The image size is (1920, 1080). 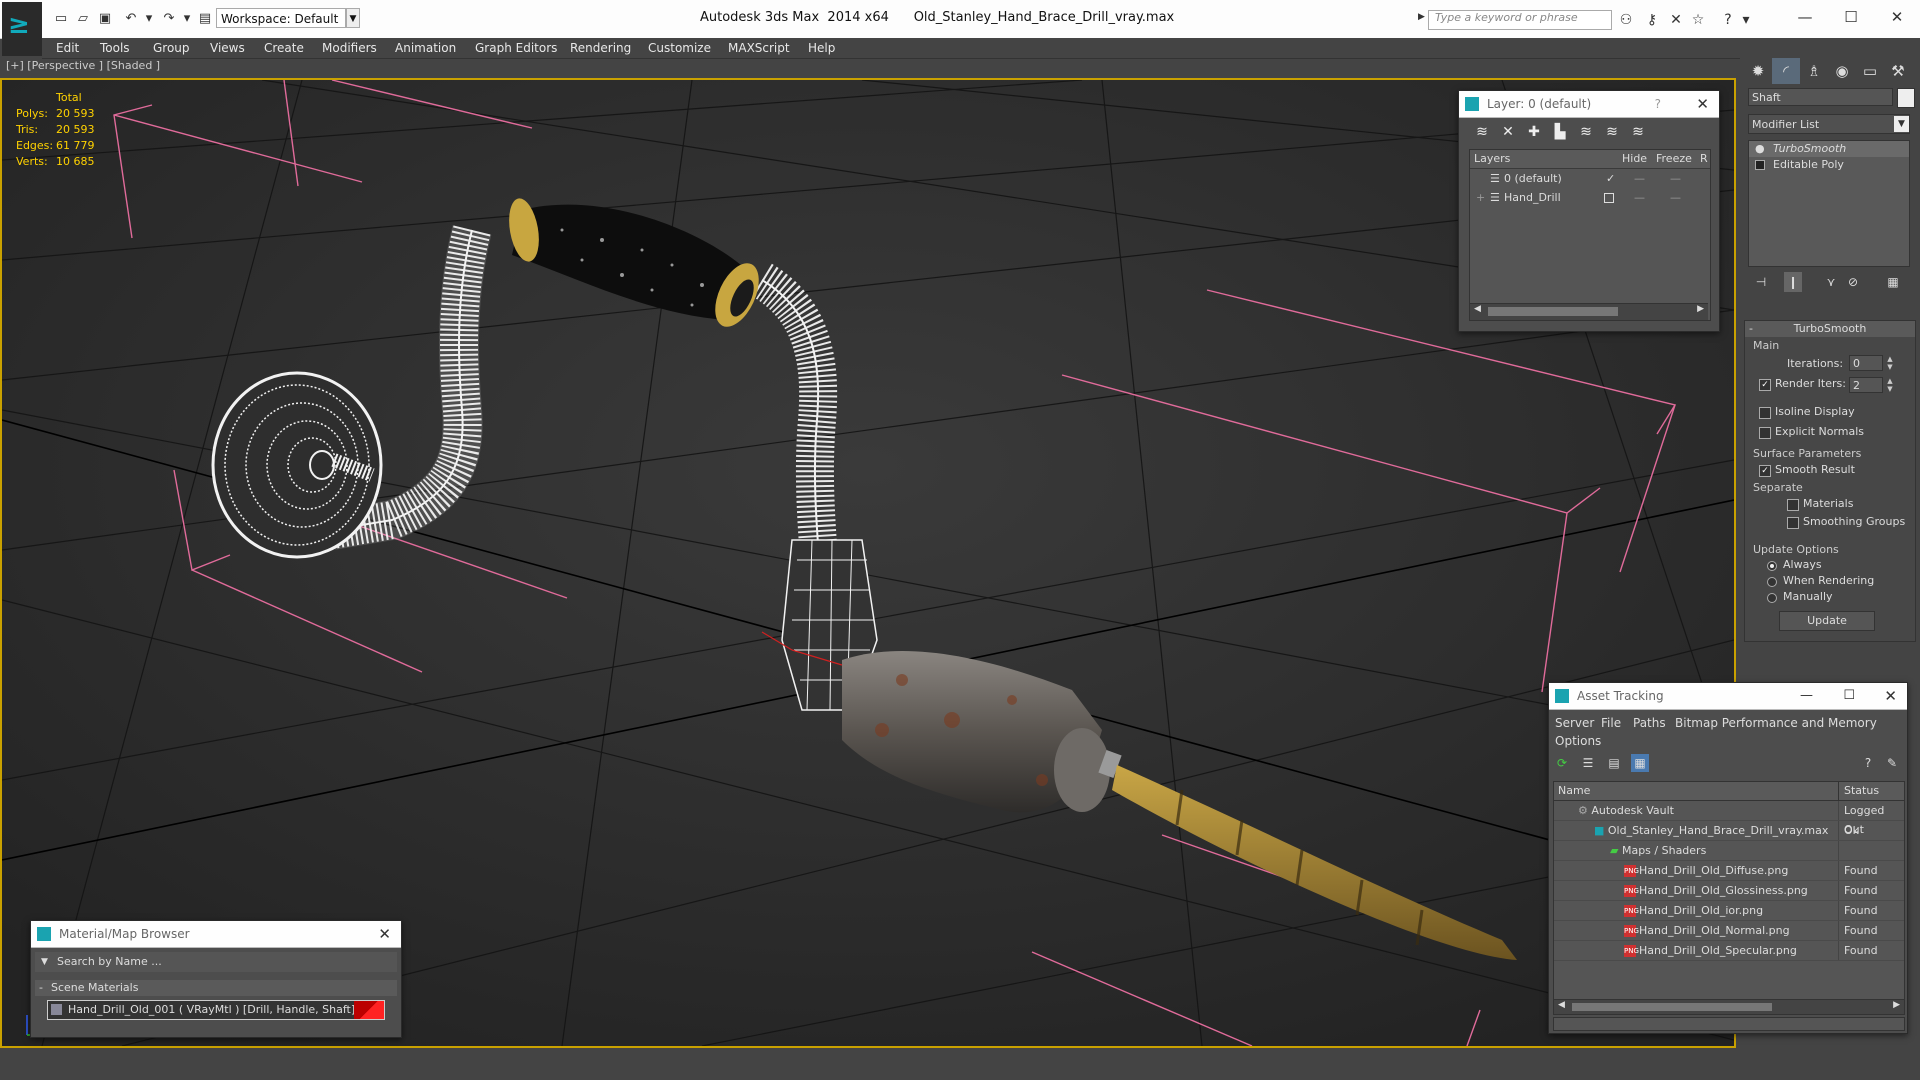 What do you see at coordinates (281, 18) in the screenshot?
I see `workspace-select: Workspace: Default` at bounding box center [281, 18].